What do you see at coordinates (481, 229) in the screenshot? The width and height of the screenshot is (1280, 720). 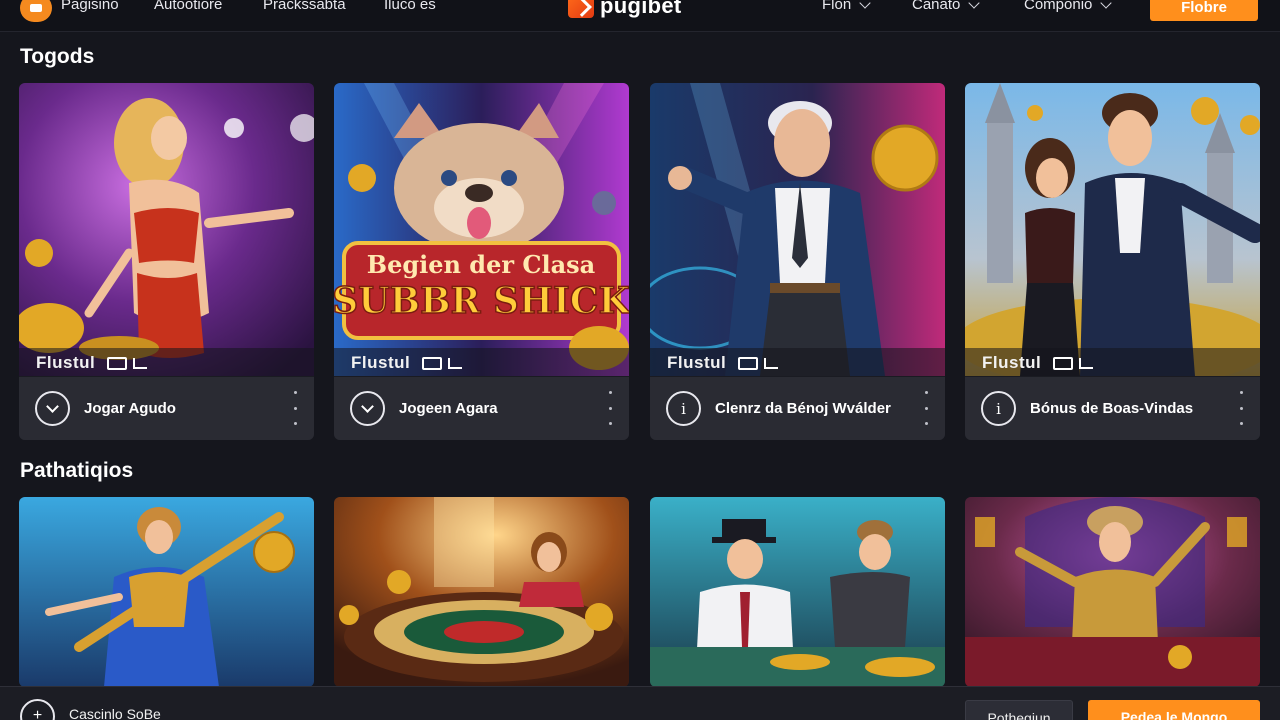 I see `game-art-2: Begien der Clasa SUBBR SHICK` at bounding box center [481, 229].